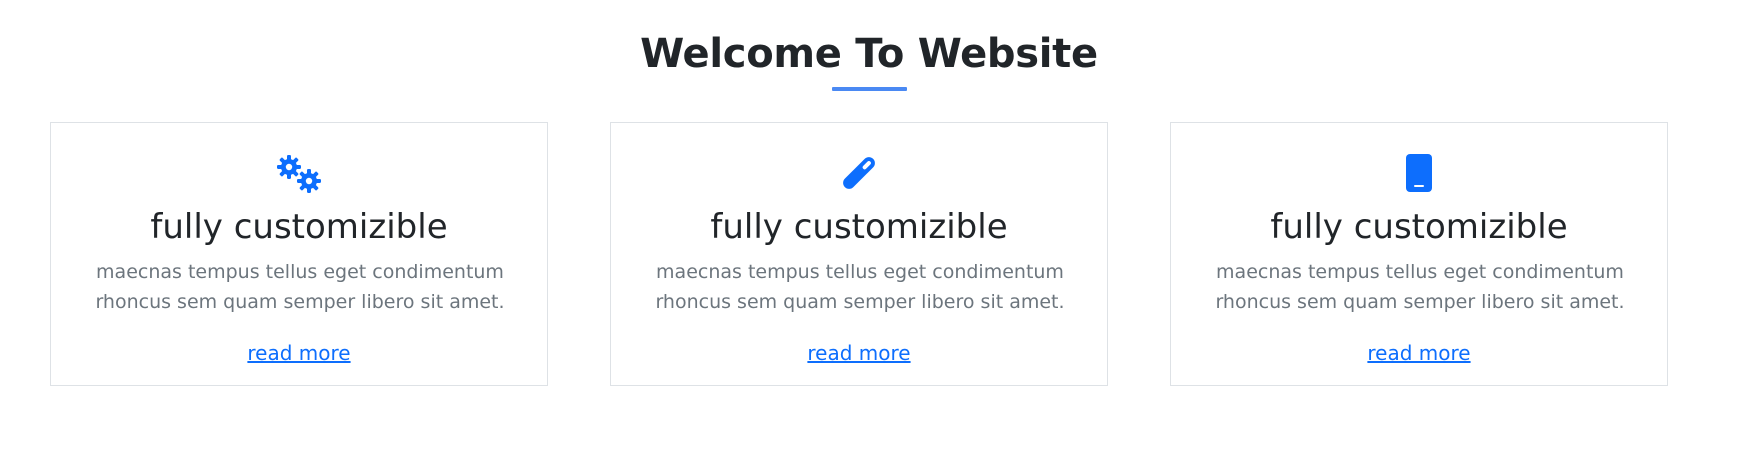  What do you see at coordinates (869, 54) in the screenshot?
I see `page-title: Welcome To Website` at bounding box center [869, 54].